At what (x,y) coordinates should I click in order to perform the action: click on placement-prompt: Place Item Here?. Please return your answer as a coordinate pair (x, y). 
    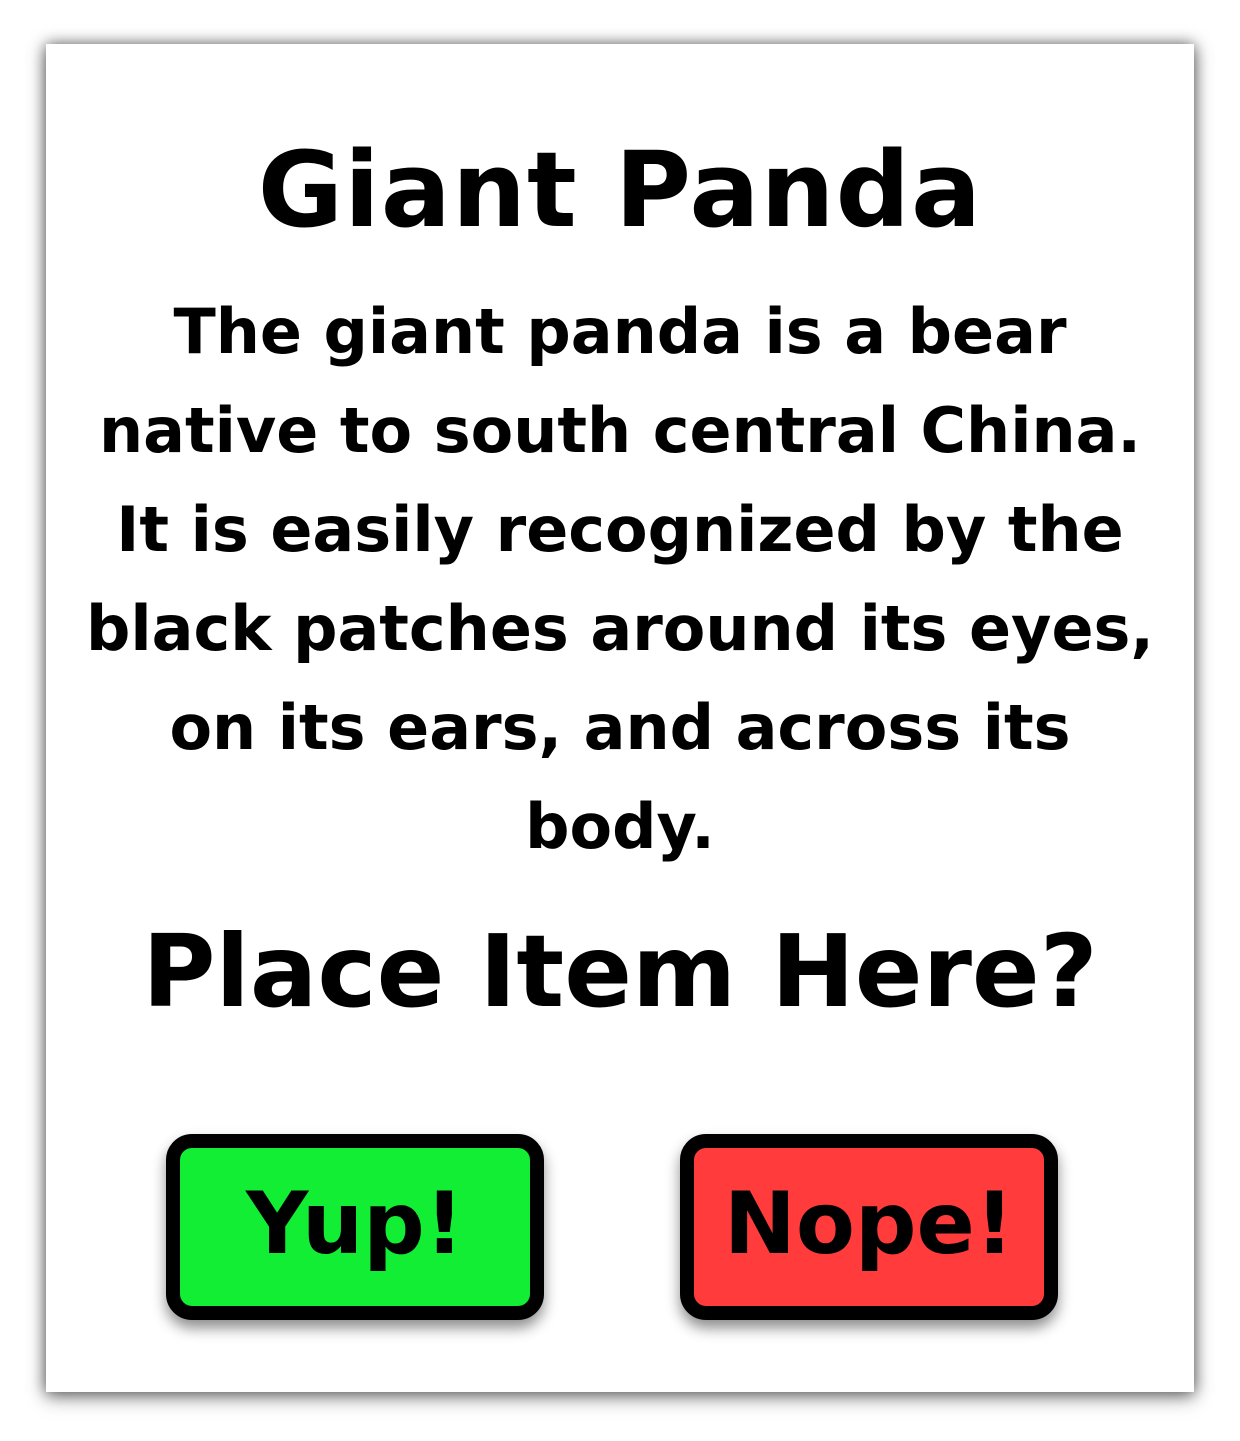
    Looking at the image, I should click on (620, 971).